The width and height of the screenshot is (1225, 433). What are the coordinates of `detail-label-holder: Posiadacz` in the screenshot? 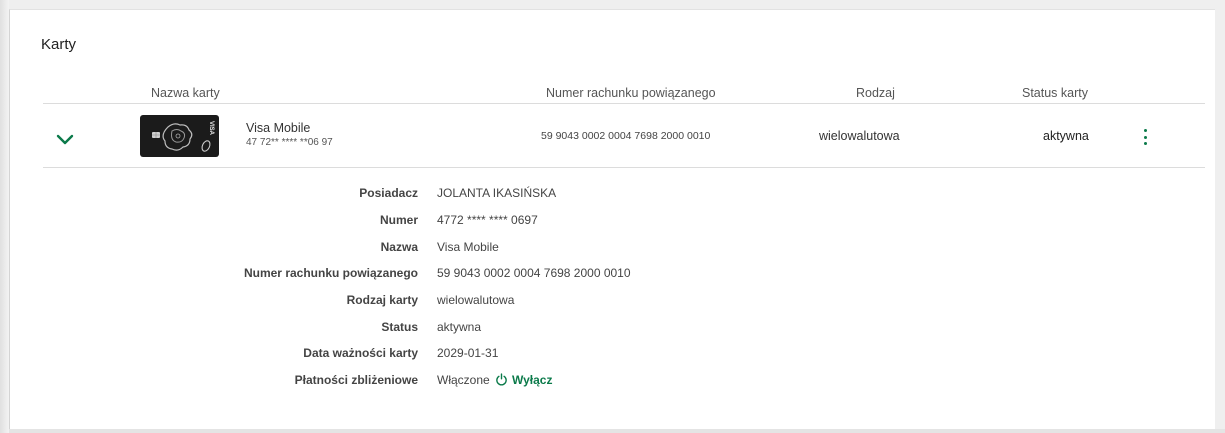 It's located at (388, 193).